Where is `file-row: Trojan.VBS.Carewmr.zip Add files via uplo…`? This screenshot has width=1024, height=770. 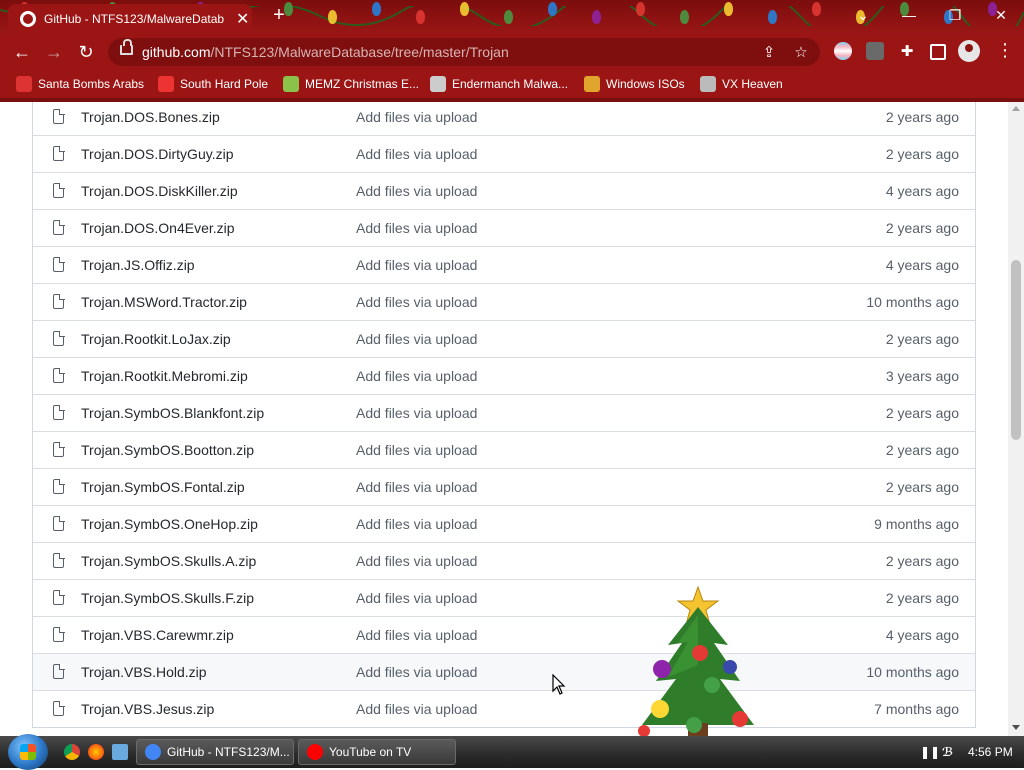
file-row: Trojan.VBS.Carewmr.zip Add files via uplo… is located at coordinates (504, 634).